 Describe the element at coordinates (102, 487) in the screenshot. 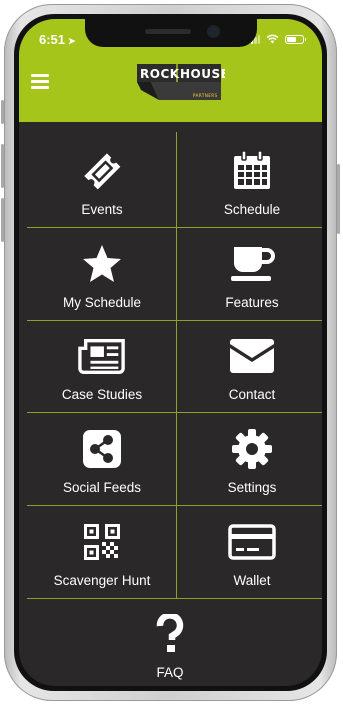

I see `menu-item-label: Social Feeds` at that location.